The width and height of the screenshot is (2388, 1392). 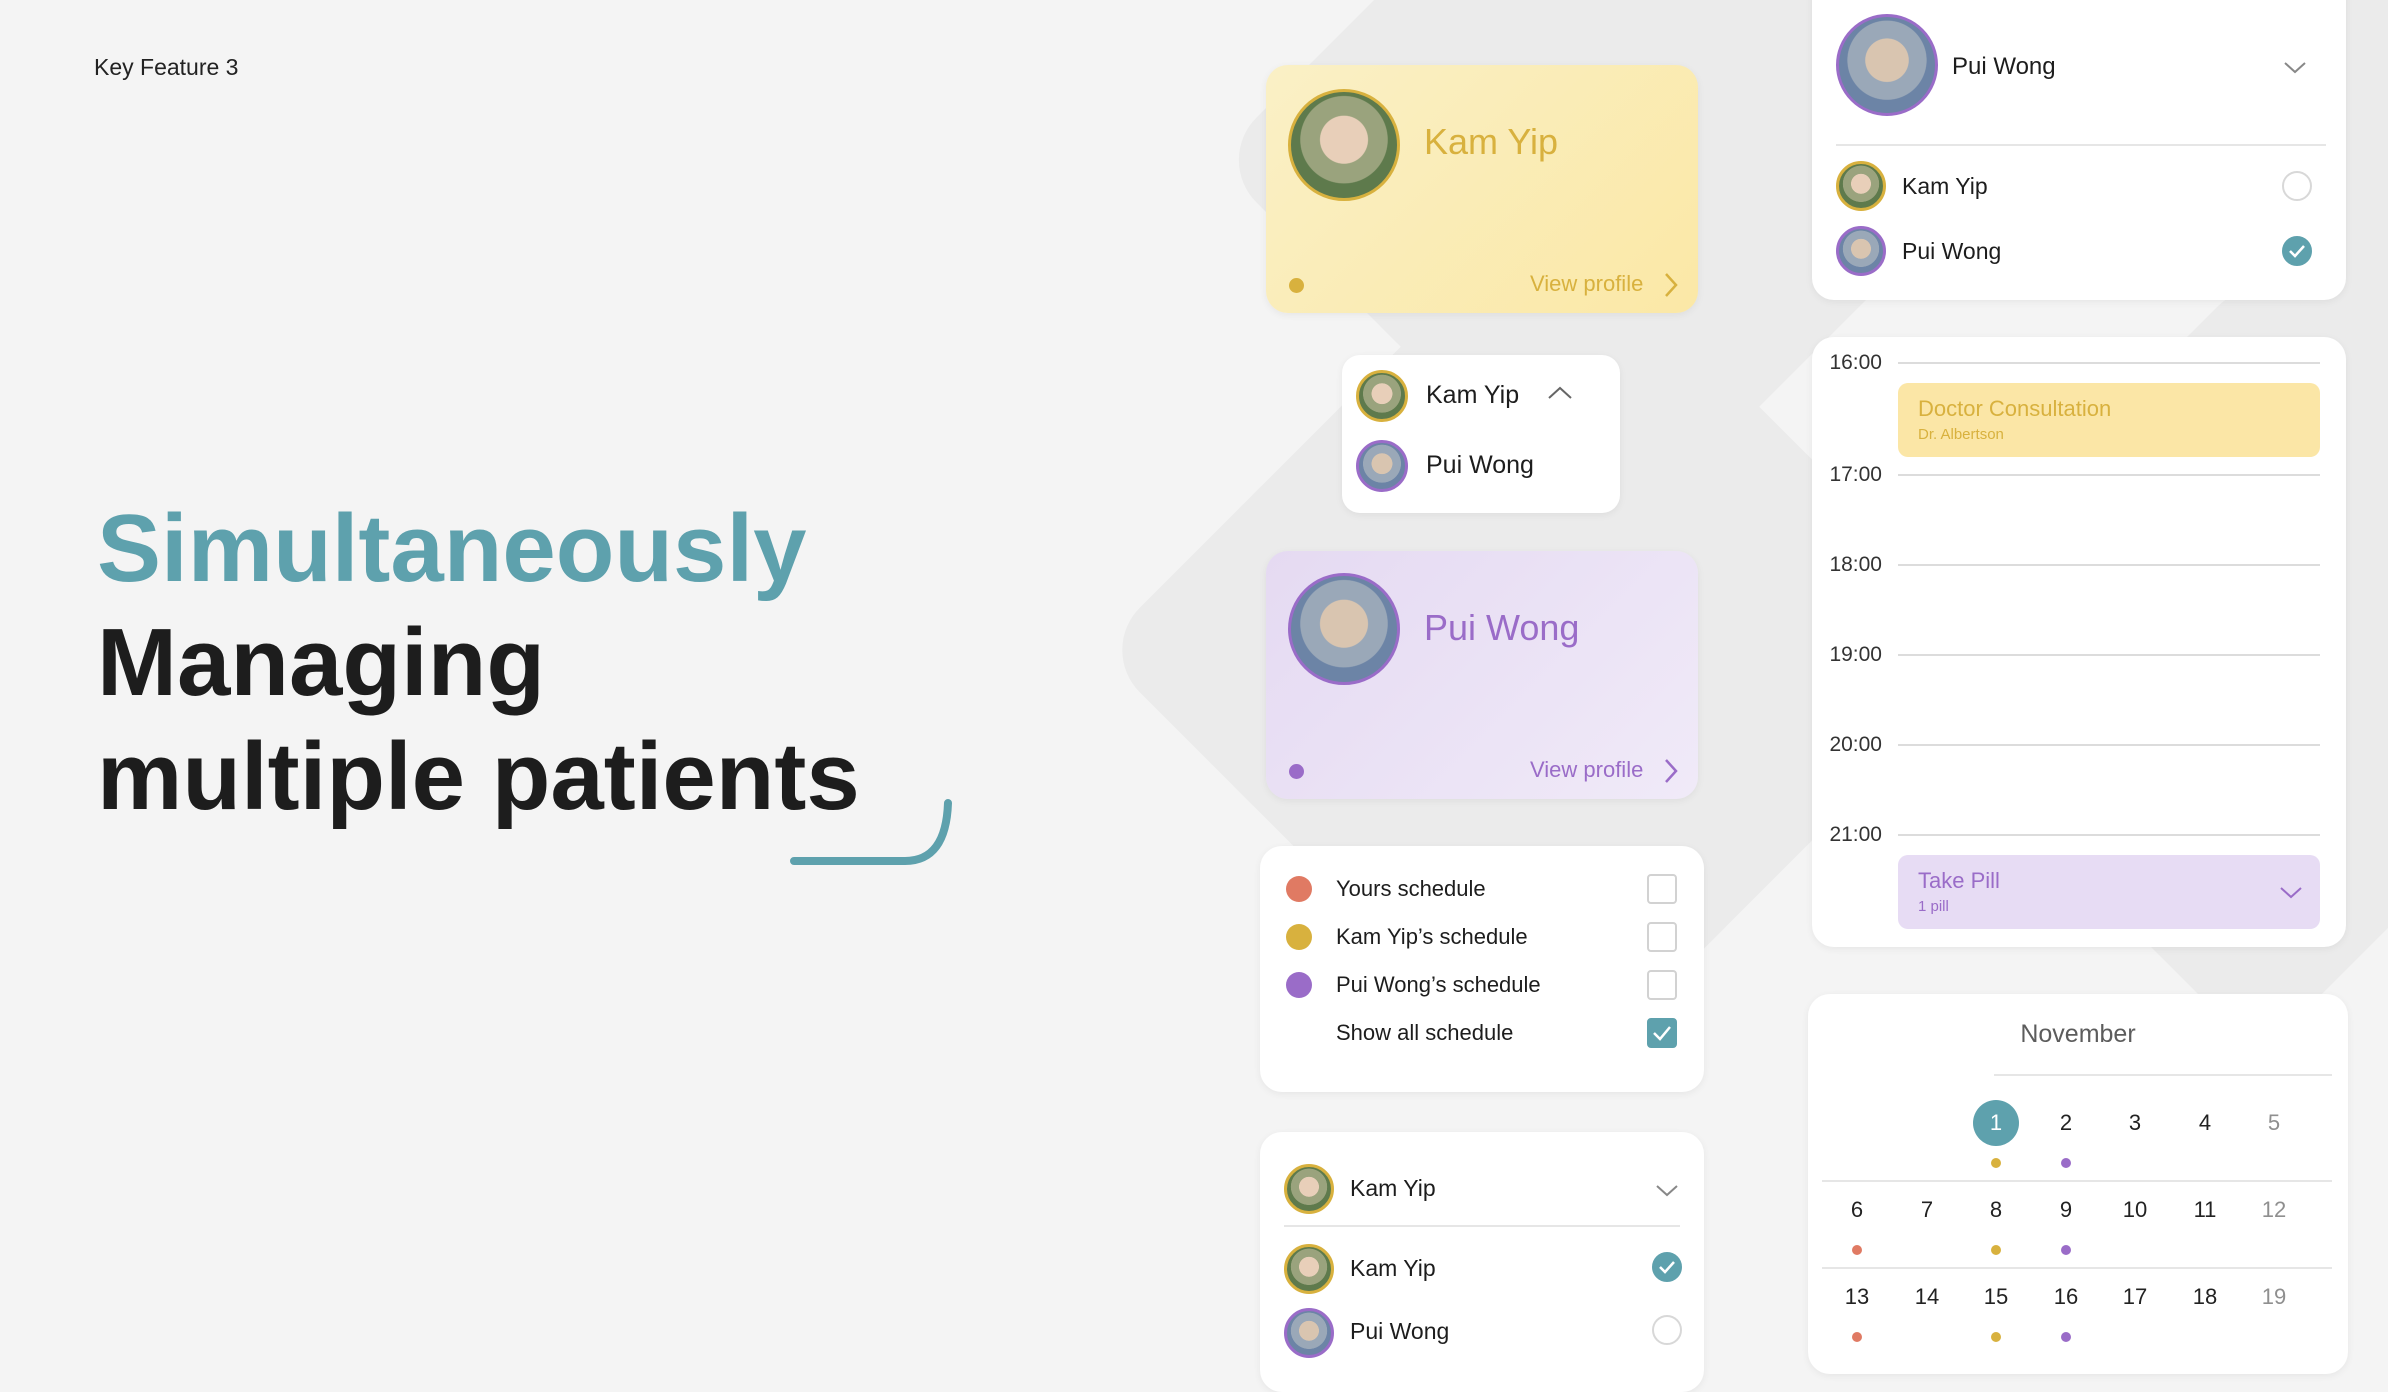 What do you see at coordinates (1857, 1297) in the screenshot?
I see `calendar-day: 13` at bounding box center [1857, 1297].